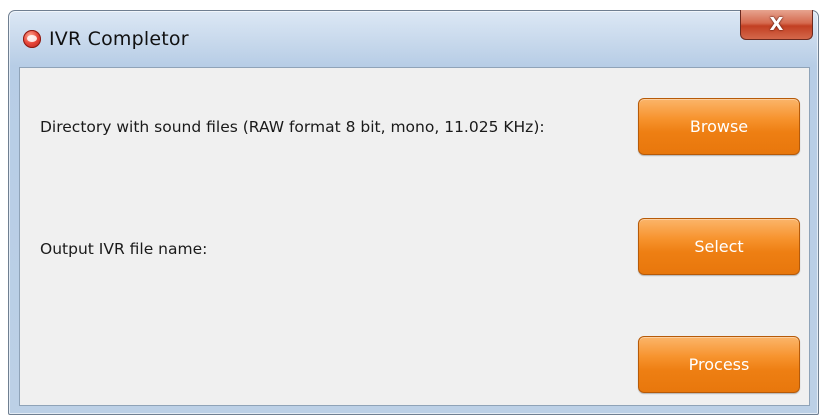  I want to click on app-icon, so click(32, 39).